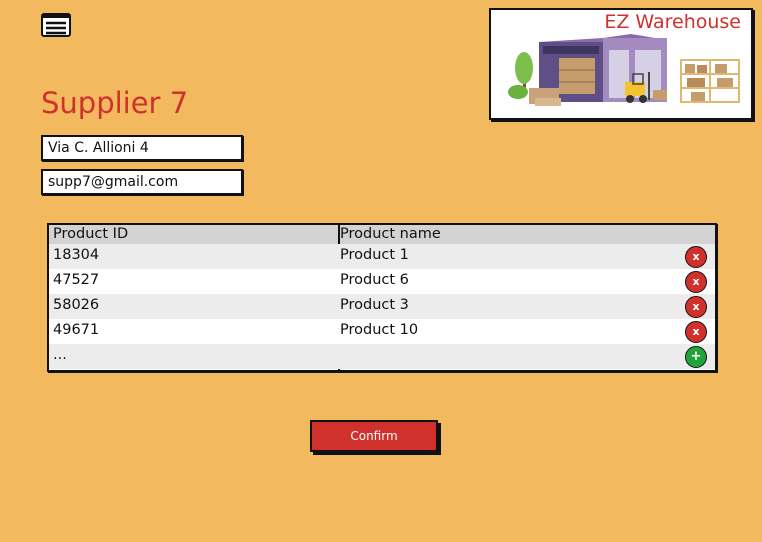 The height and width of the screenshot is (542, 762). What do you see at coordinates (374, 280) in the screenshot?
I see `product-name-cell: Product 6` at bounding box center [374, 280].